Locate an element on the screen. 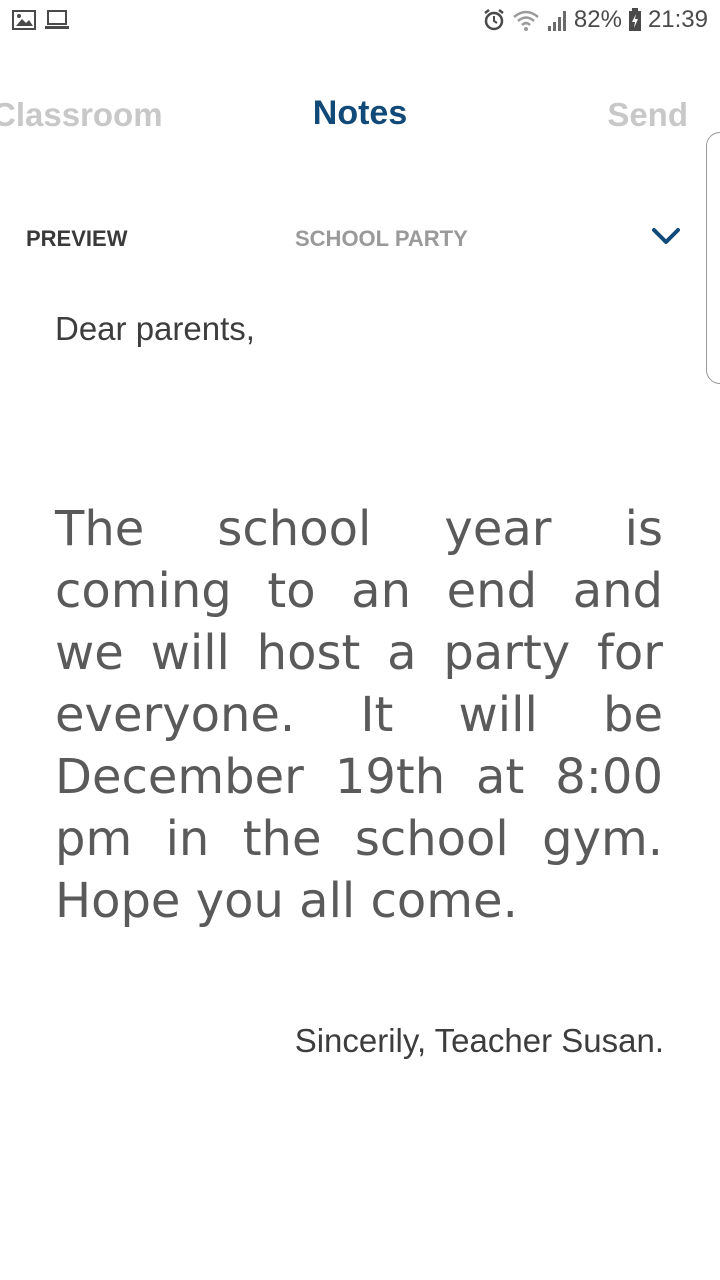 The width and height of the screenshot is (720, 1280). laptop-icon is located at coordinates (57, 20).